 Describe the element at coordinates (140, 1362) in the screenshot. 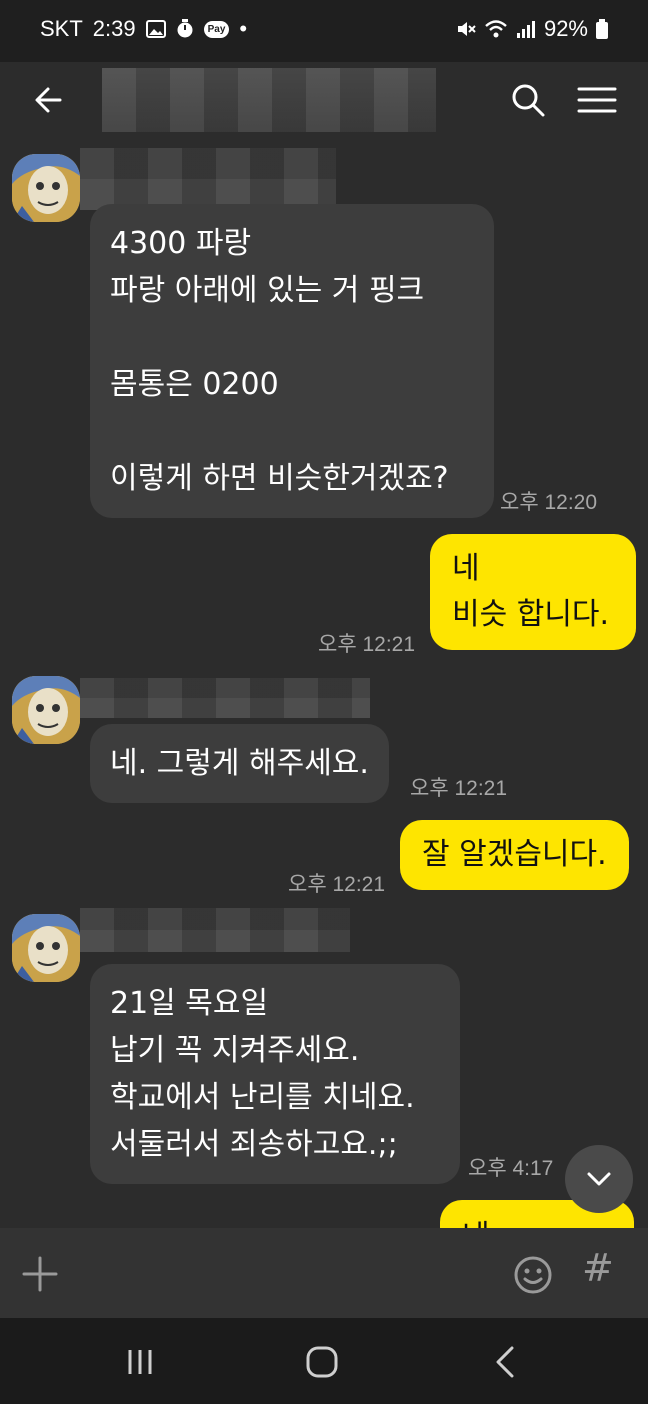

I see `recents-icon` at that location.